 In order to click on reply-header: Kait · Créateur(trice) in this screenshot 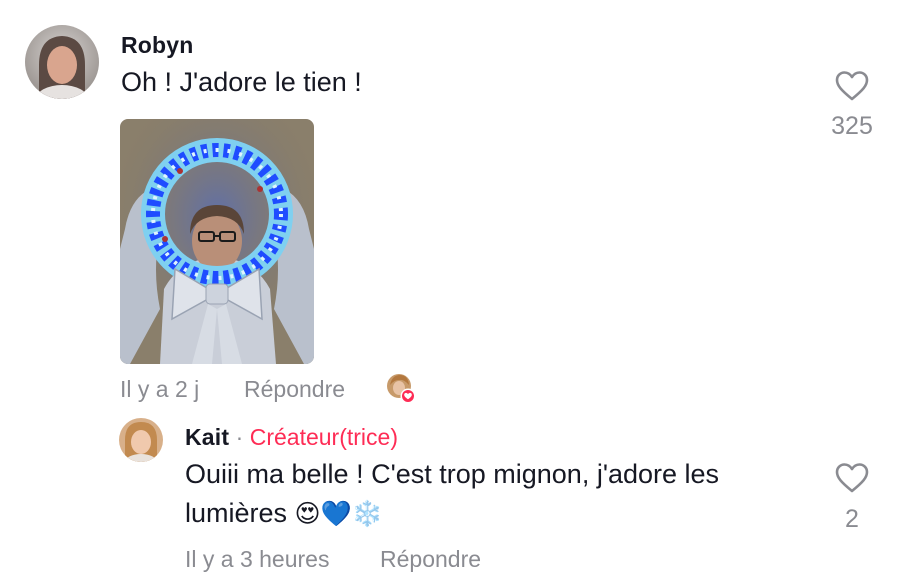, I will do `click(291, 437)`.